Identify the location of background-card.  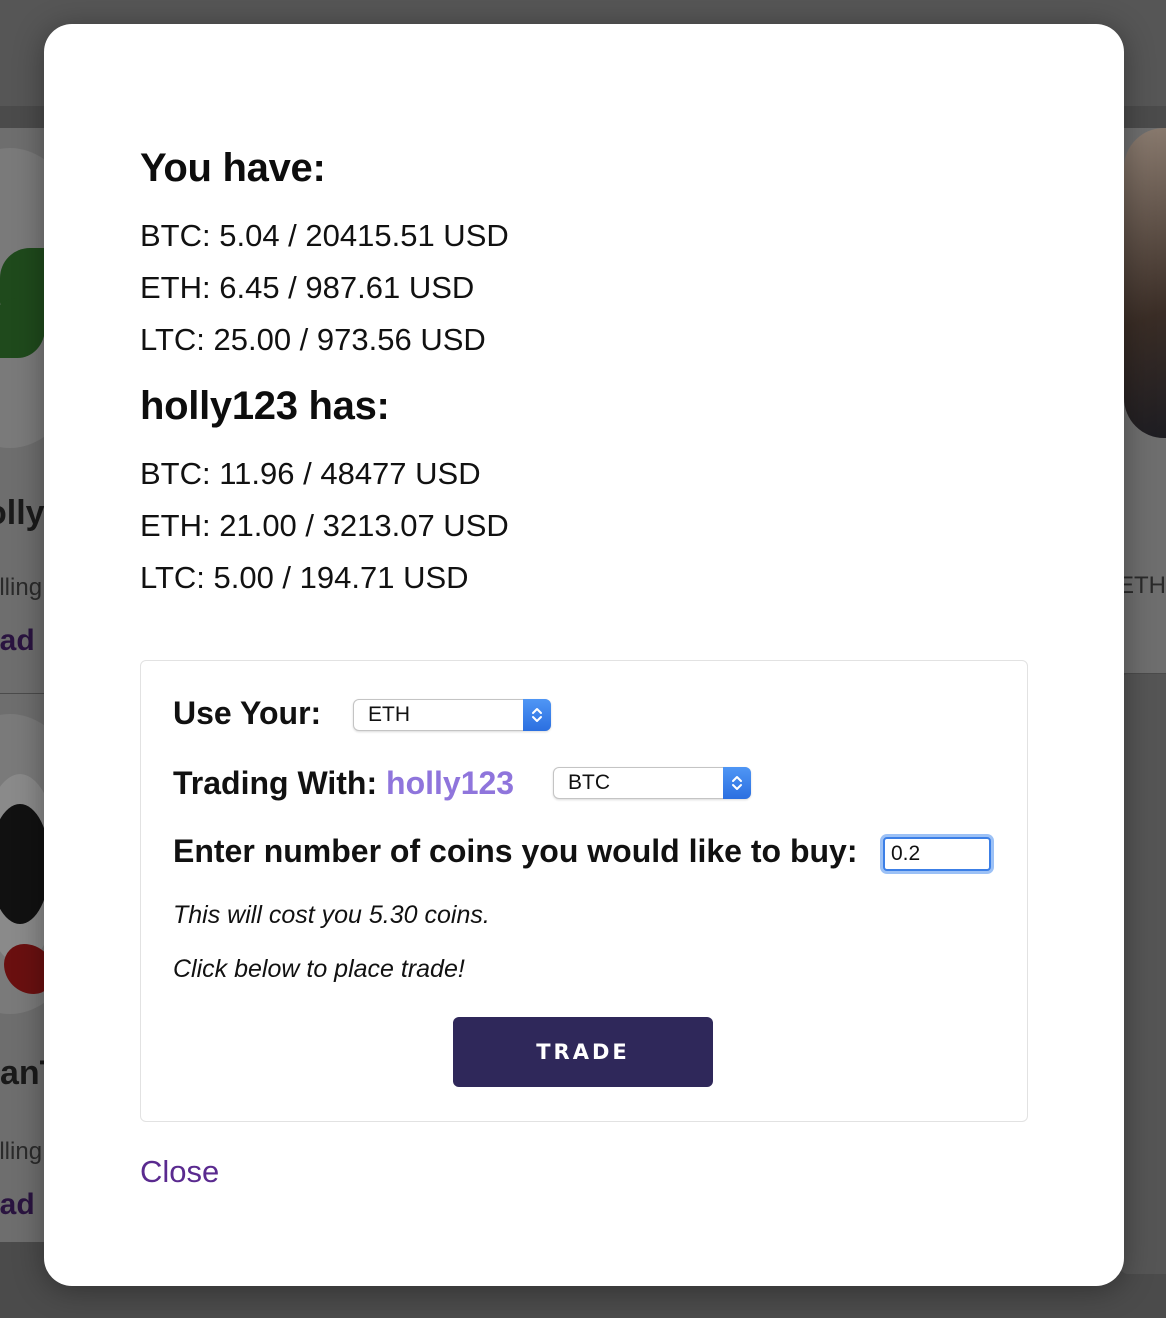
(1143, 974).